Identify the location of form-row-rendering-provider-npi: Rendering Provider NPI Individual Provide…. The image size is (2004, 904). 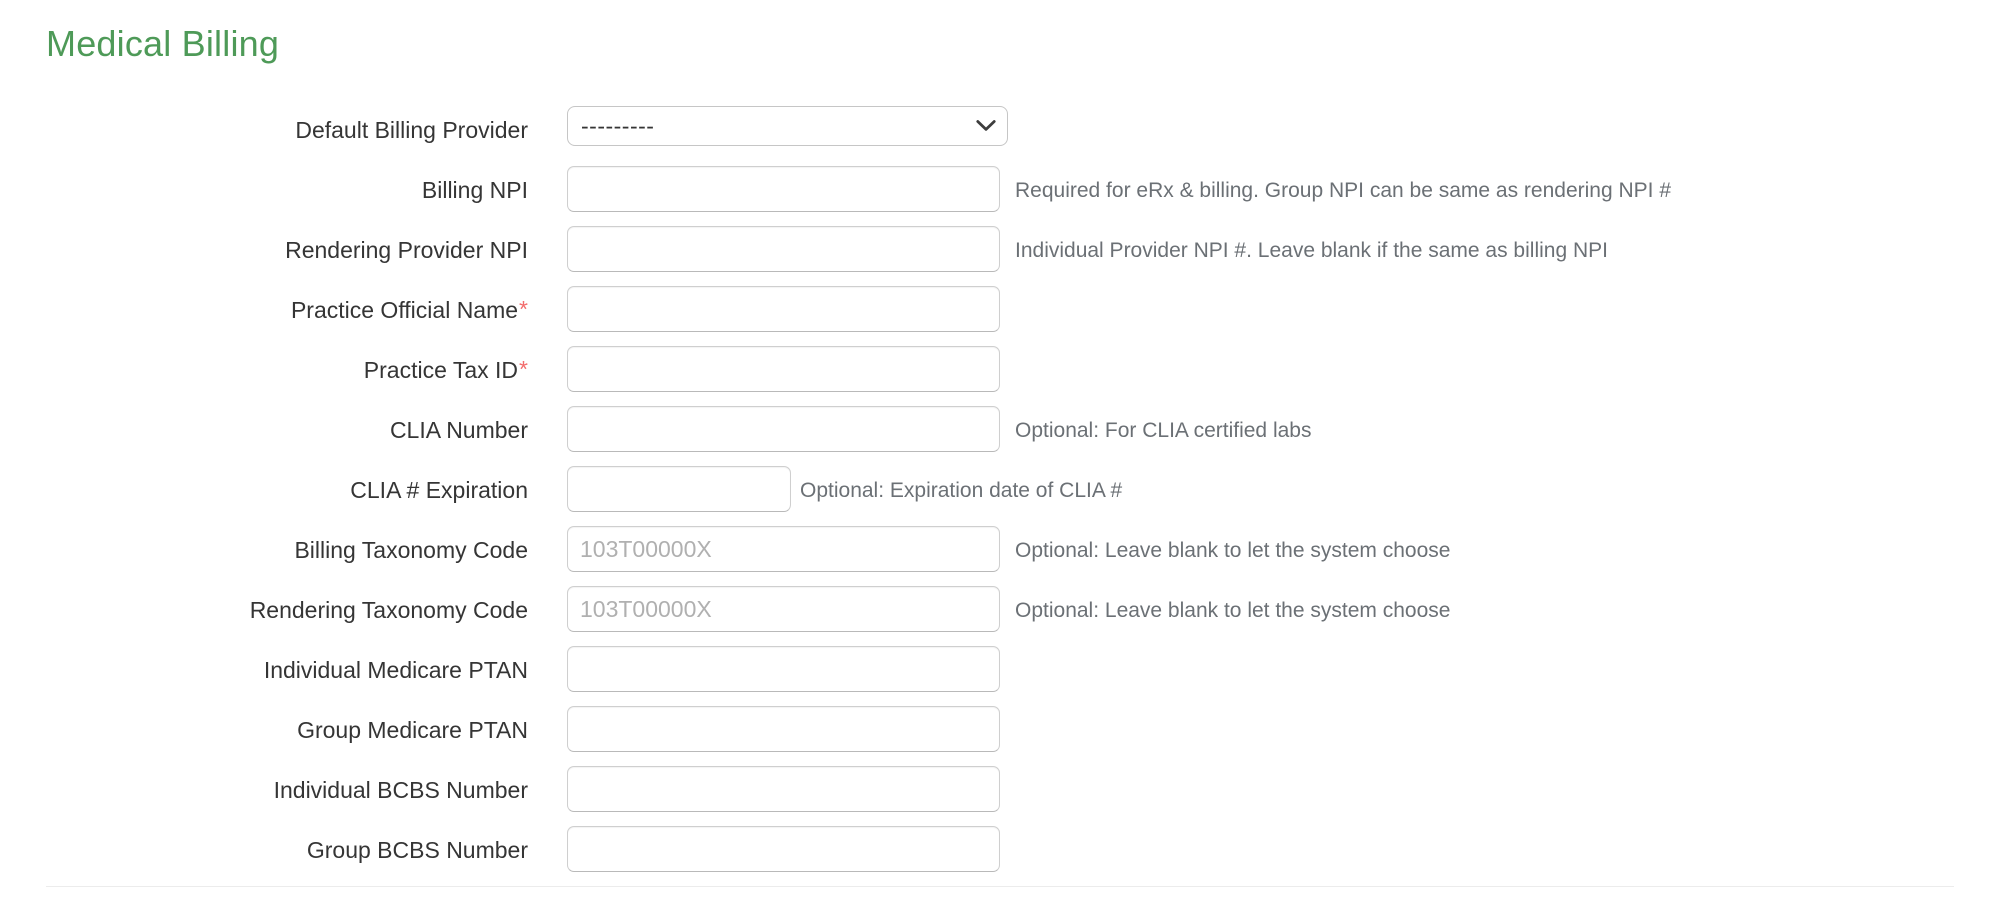
(1002, 256).